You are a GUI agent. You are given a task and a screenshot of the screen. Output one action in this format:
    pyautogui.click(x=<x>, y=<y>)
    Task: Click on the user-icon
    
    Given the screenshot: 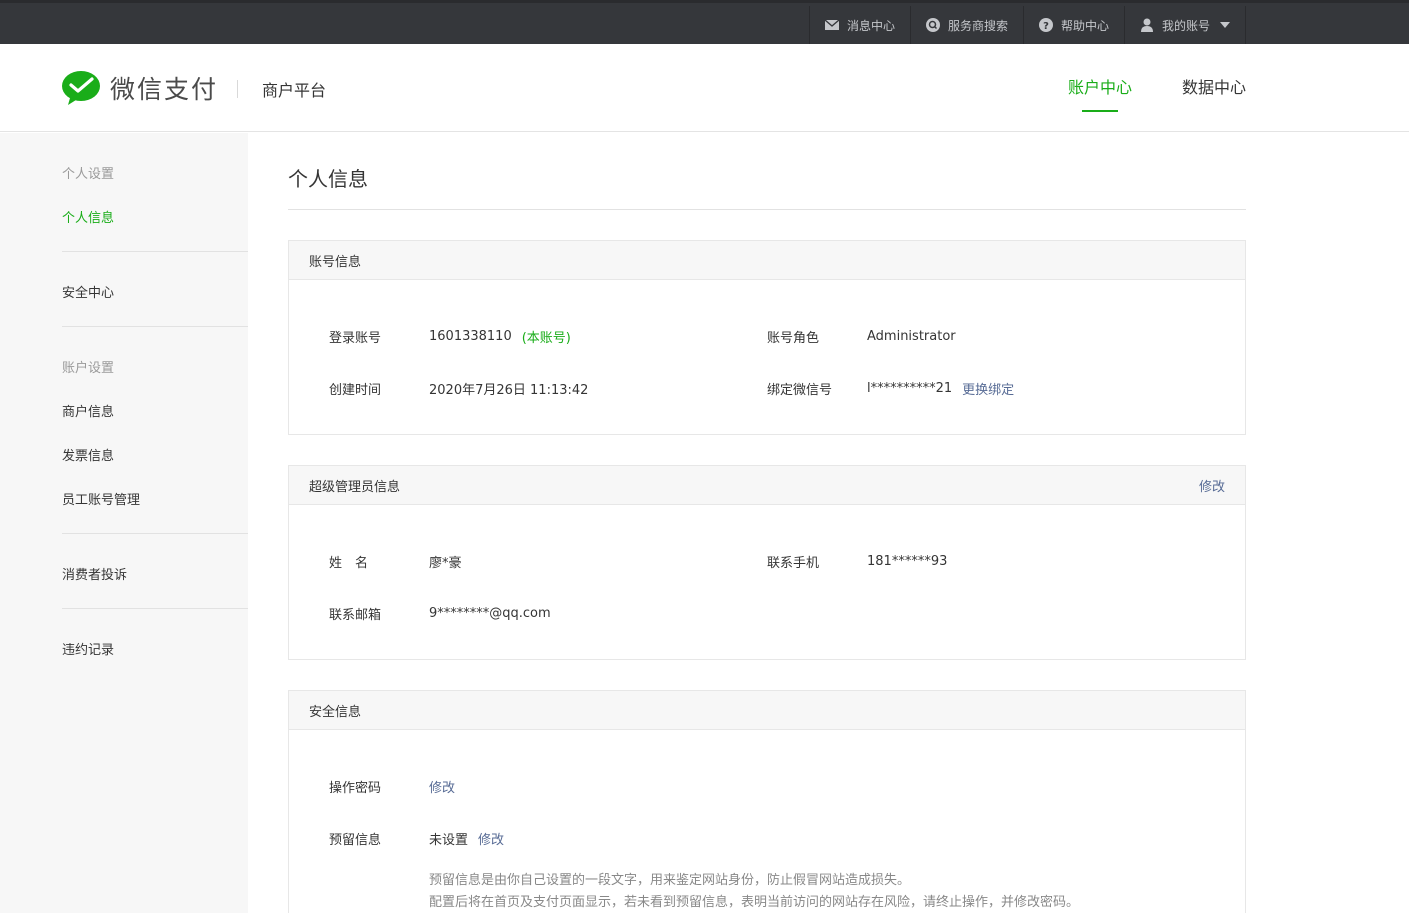 What is the action you would take?
    pyautogui.click(x=1147, y=25)
    